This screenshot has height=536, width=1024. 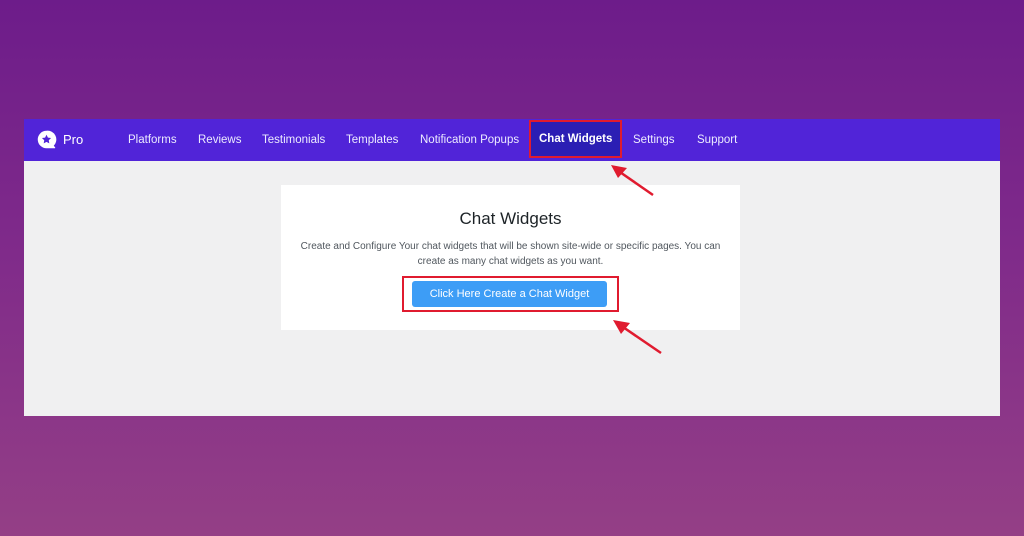 I want to click on nav-item-settings: Settings, so click(x=654, y=140).